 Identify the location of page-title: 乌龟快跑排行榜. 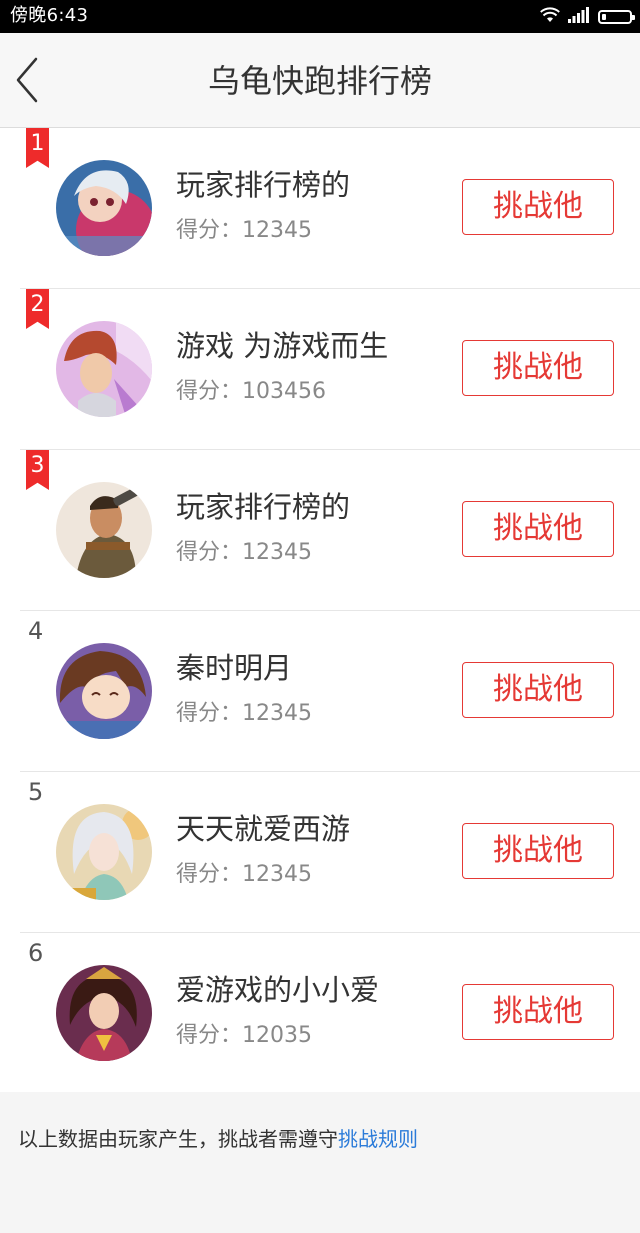
(319, 81).